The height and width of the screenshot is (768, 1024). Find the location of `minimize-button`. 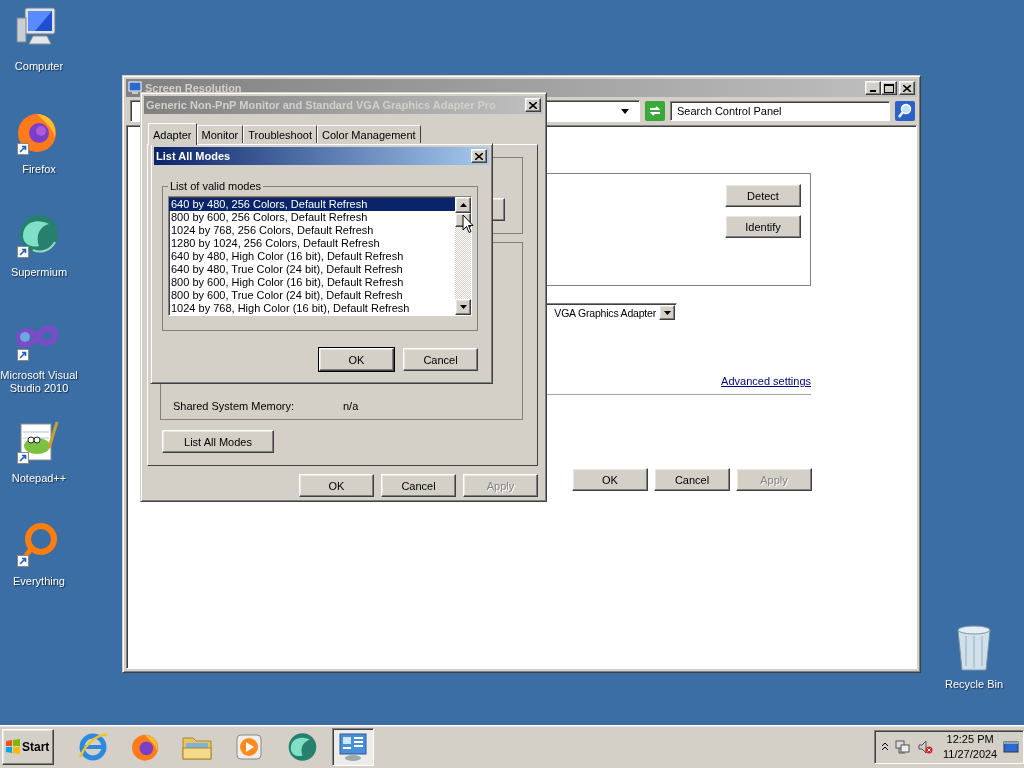

minimize-button is located at coordinates (873, 88).